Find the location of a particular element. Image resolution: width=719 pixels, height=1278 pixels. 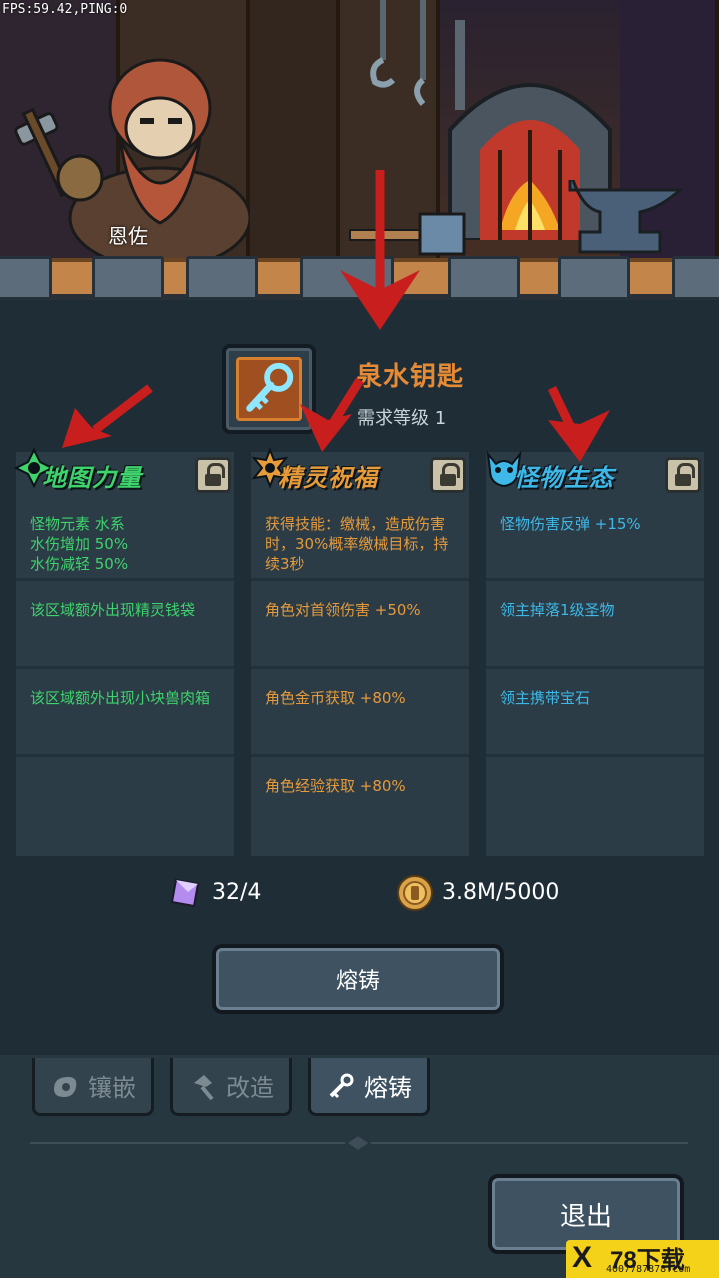

column-entry: 该区域额外出现小块兽肉箱 is located at coordinates (120, 698).